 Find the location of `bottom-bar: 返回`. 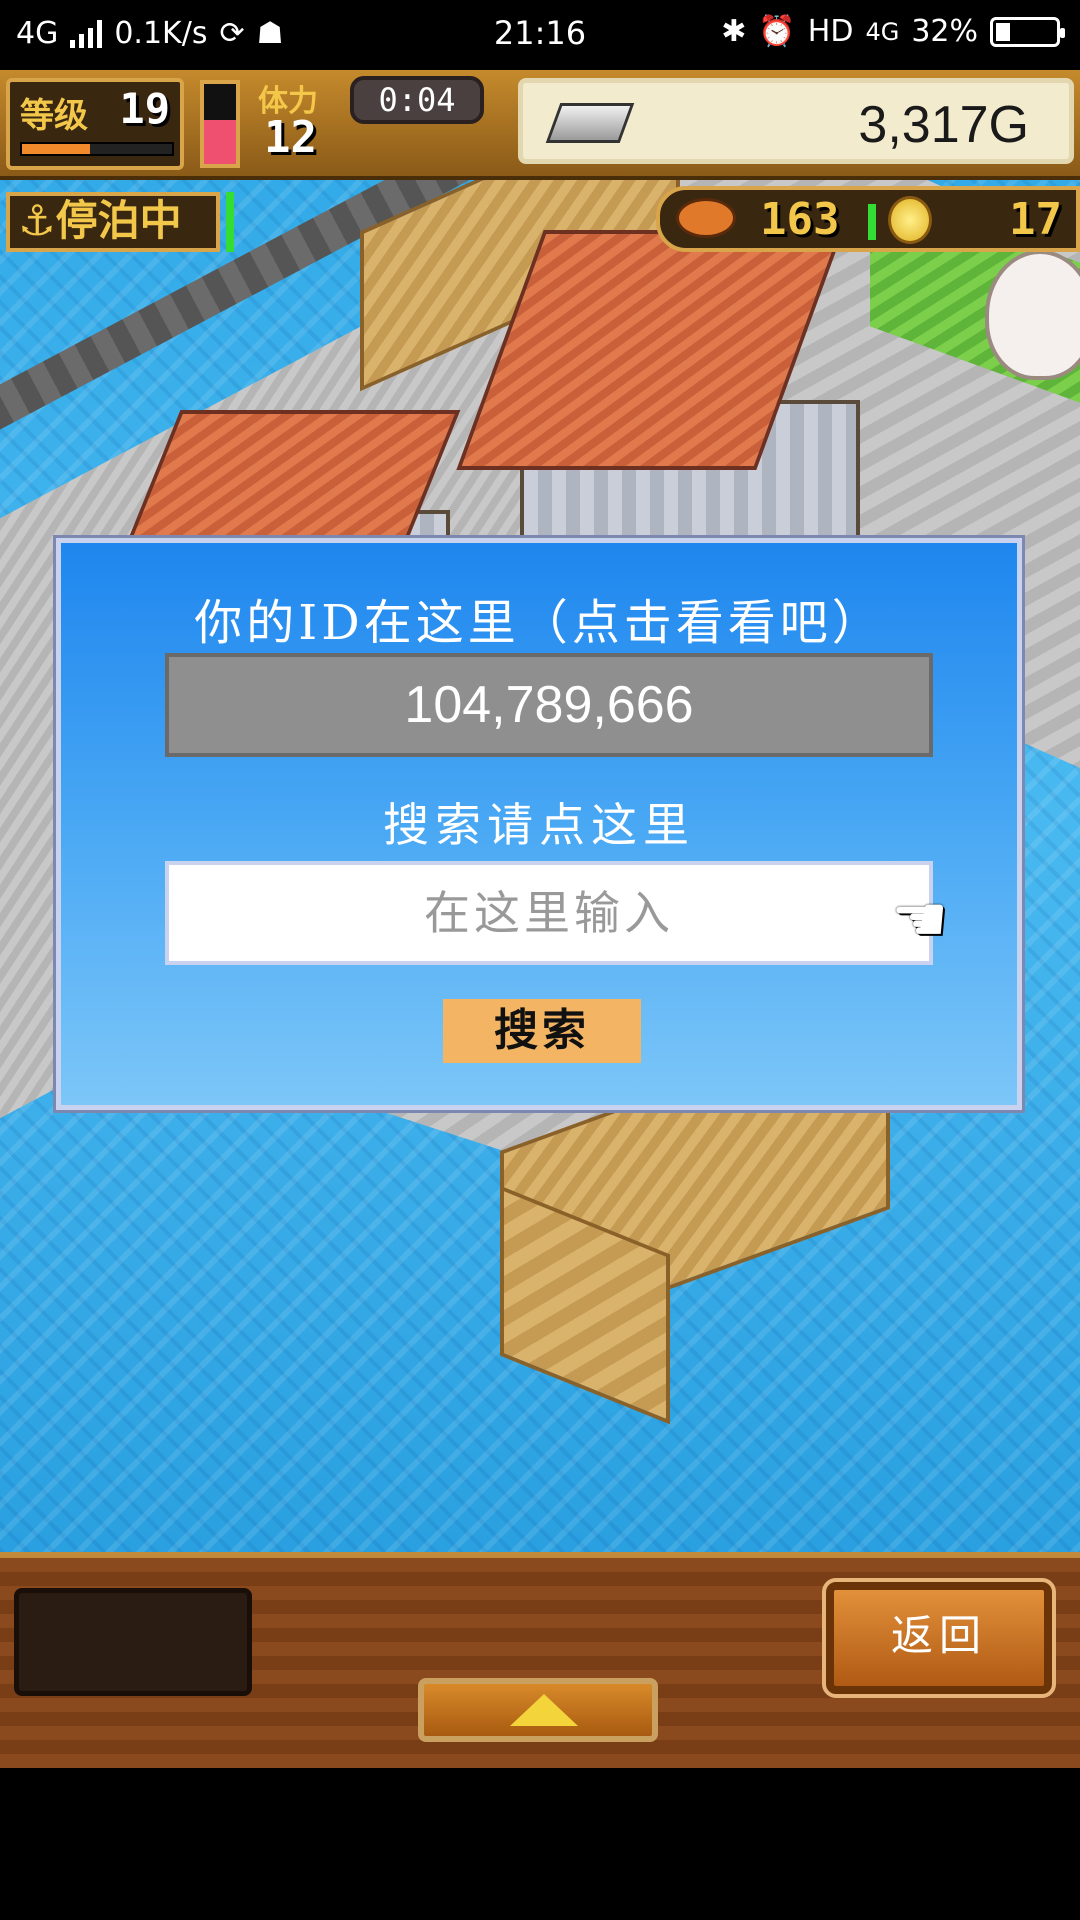

bottom-bar: 返回 is located at coordinates (540, 1660).